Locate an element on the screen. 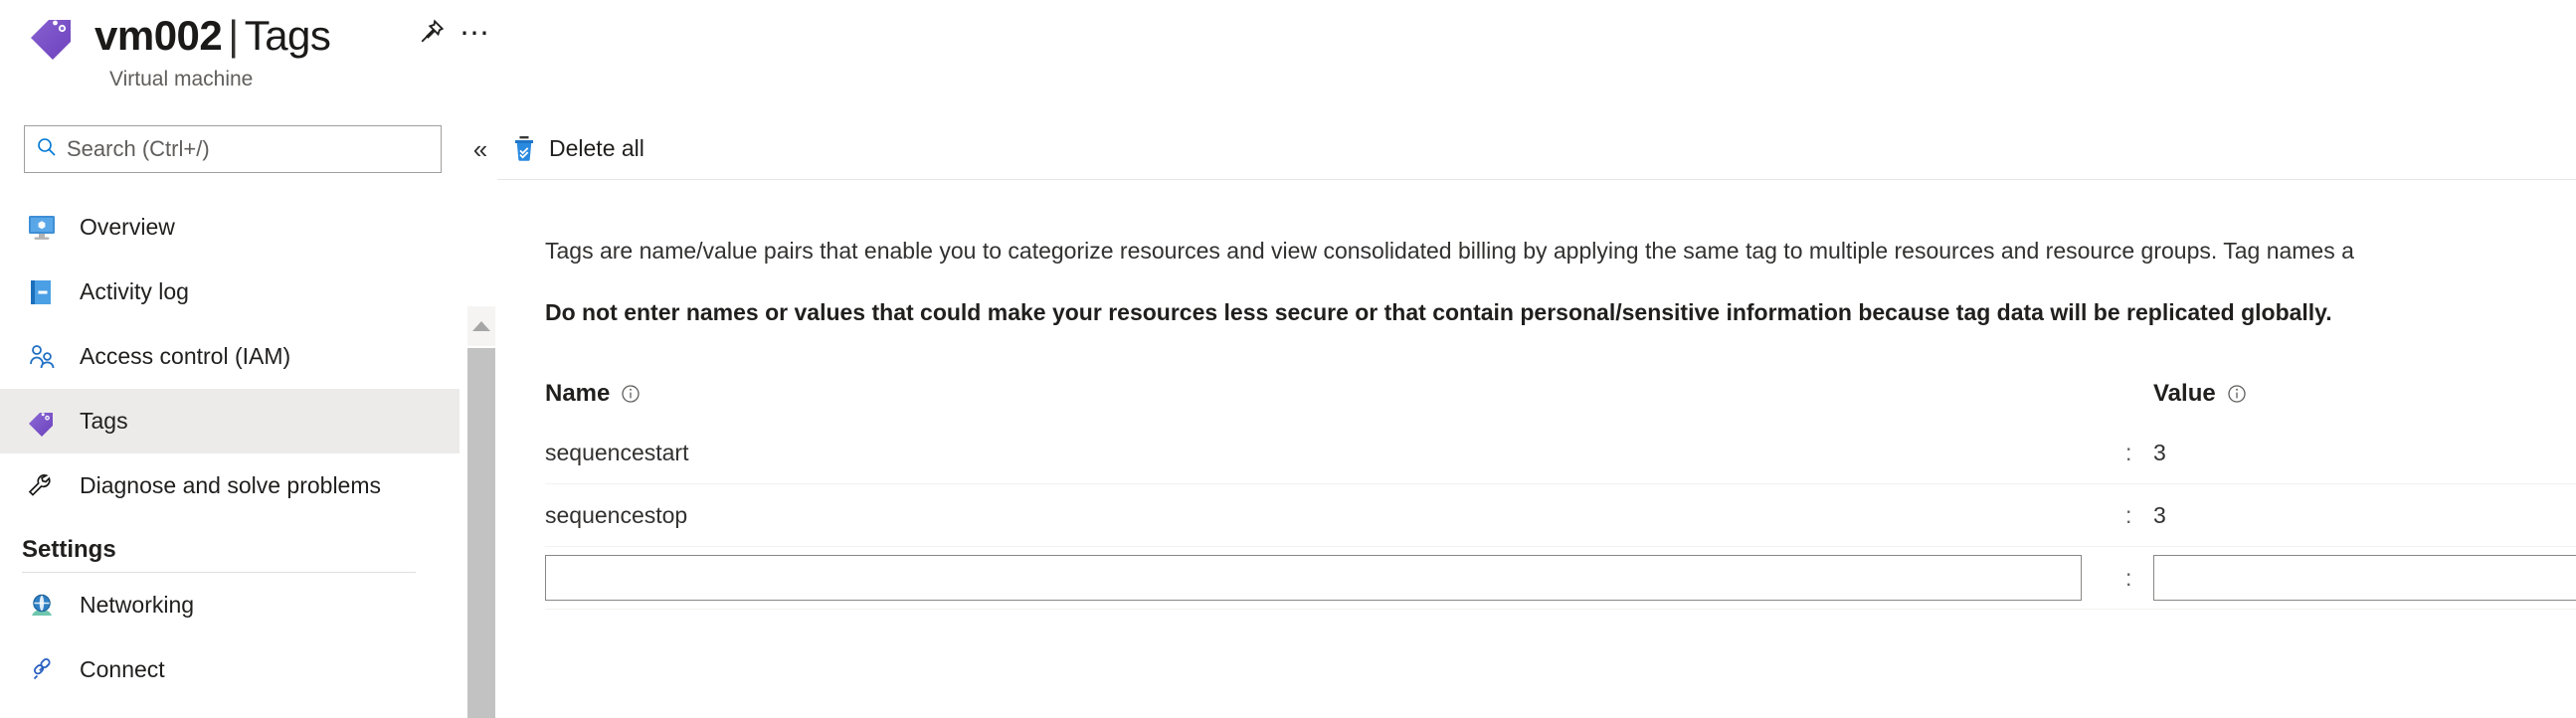  search-box is located at coordinates (233, 149).